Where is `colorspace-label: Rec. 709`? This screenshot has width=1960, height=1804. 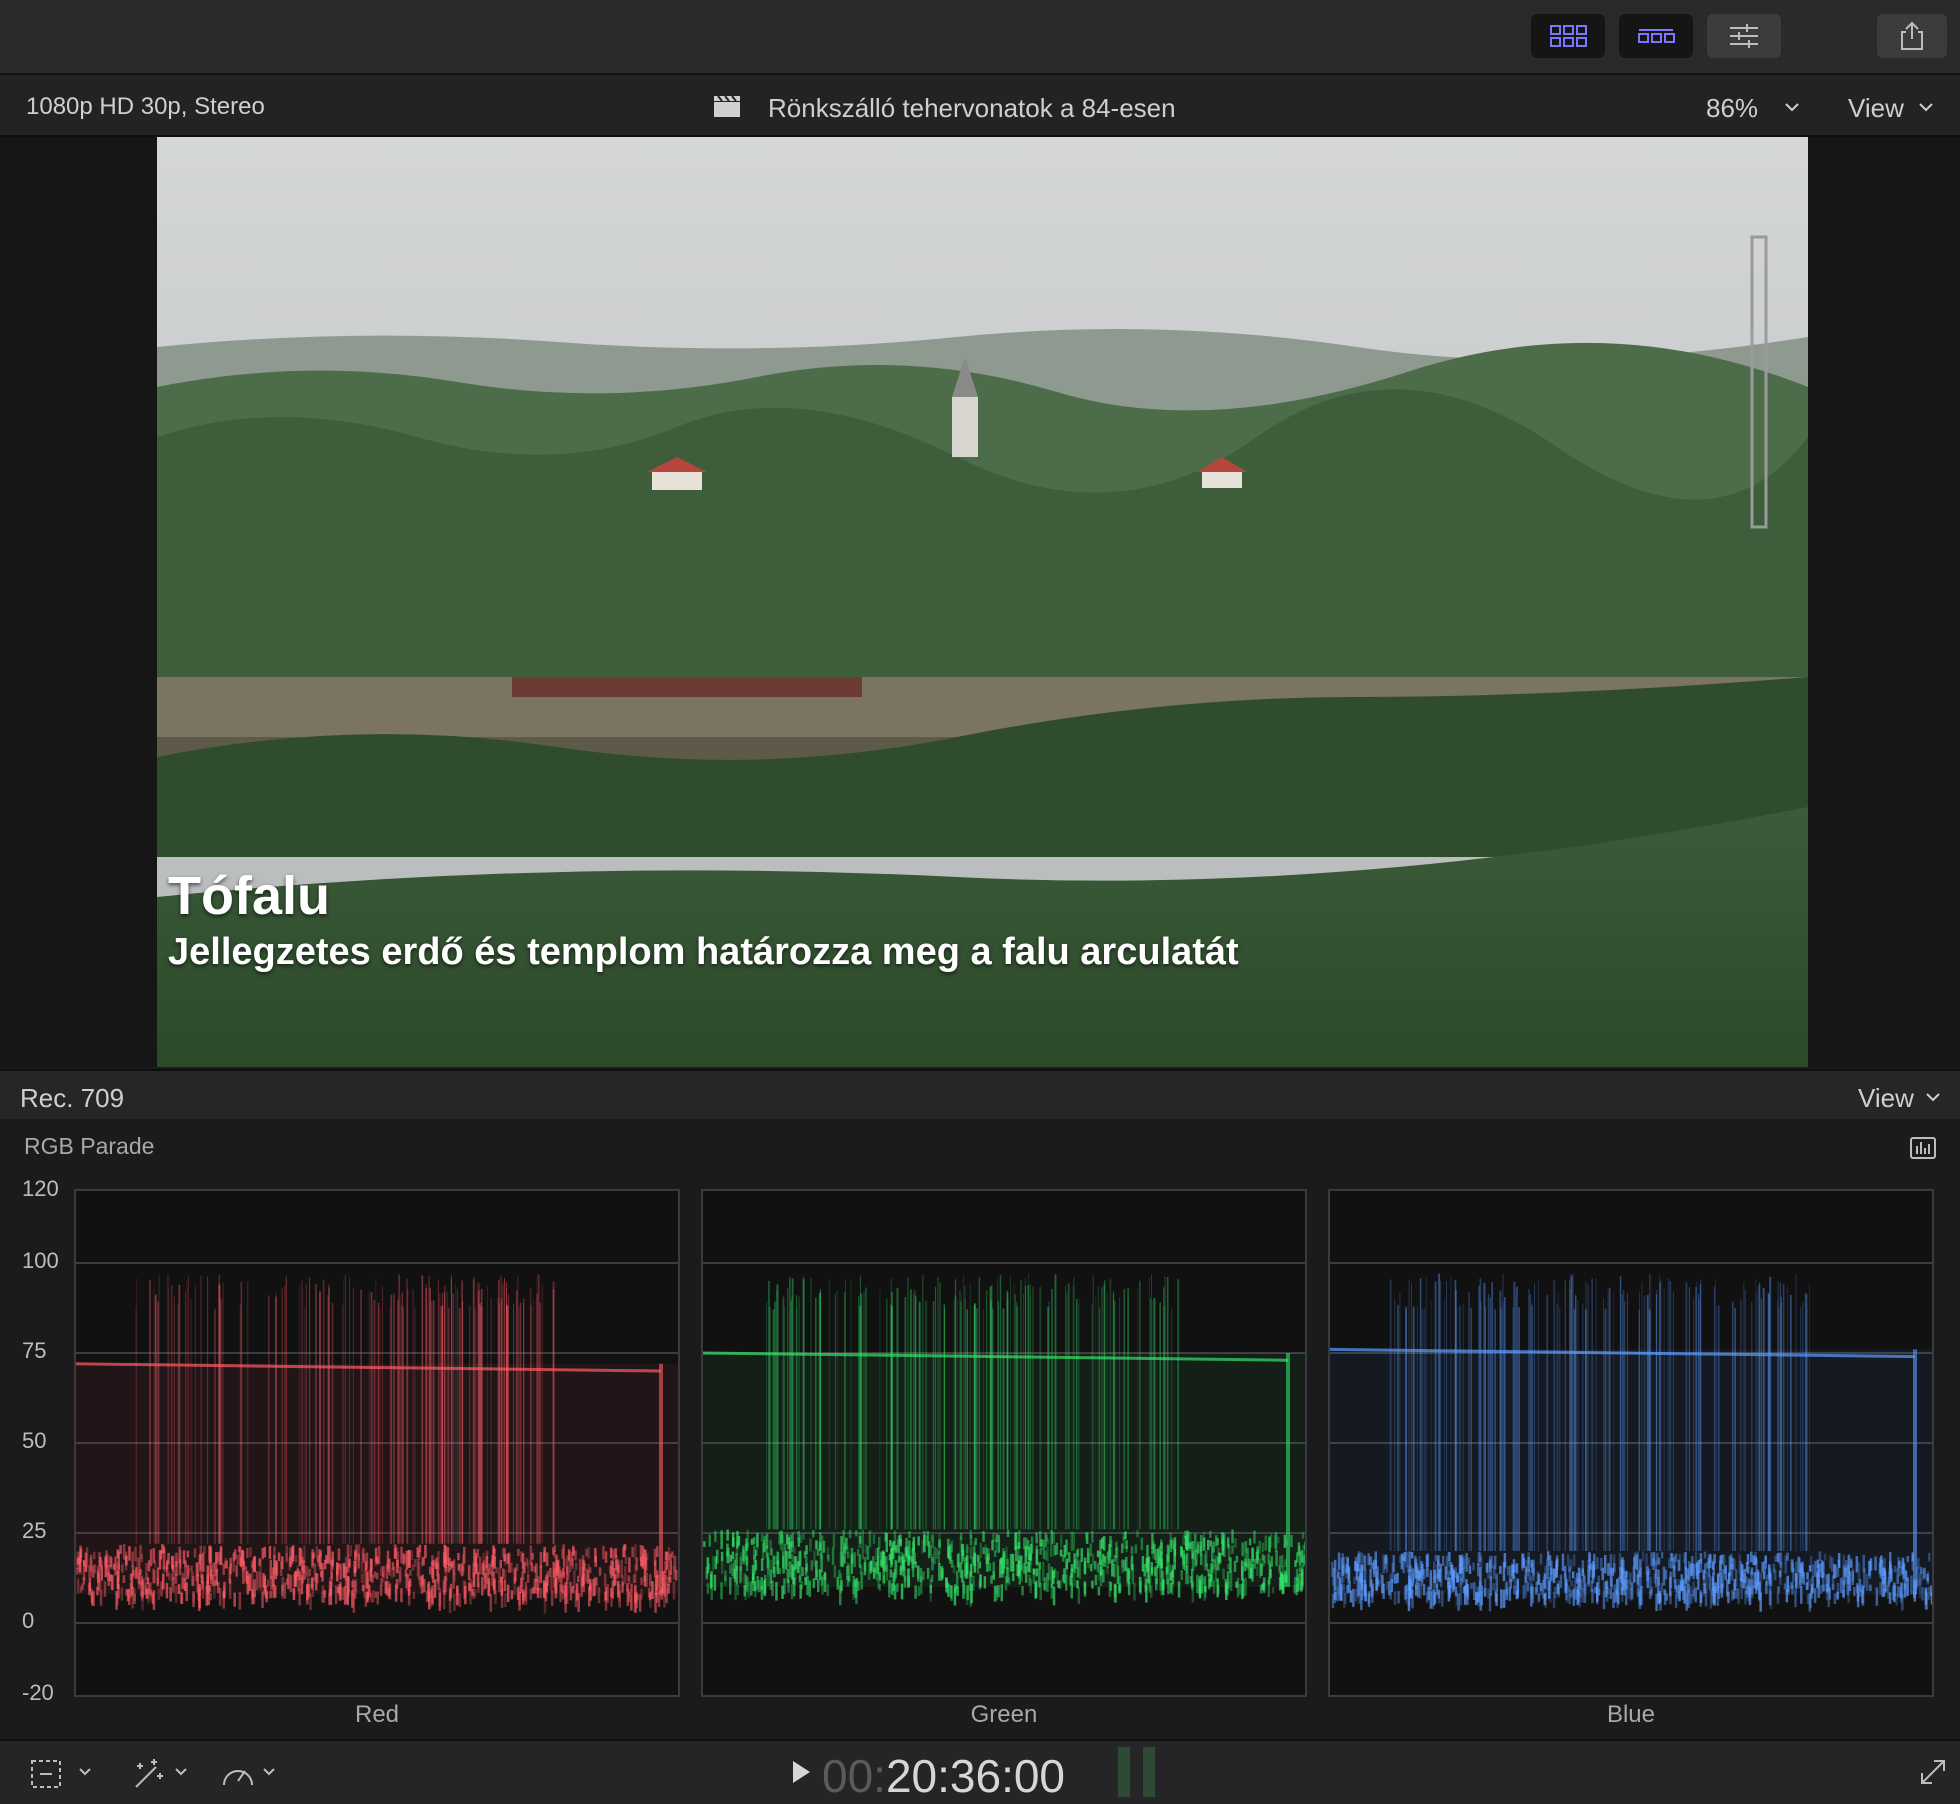
colorspace-label: Rec. 709 is located at coordinates (72, 1098).